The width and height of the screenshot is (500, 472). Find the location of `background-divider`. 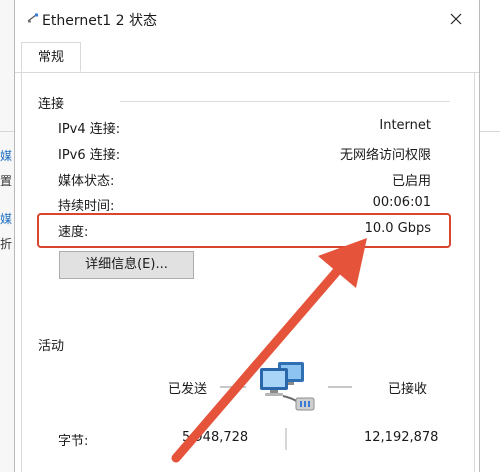

background-divider is located at coordinates (7, 131).